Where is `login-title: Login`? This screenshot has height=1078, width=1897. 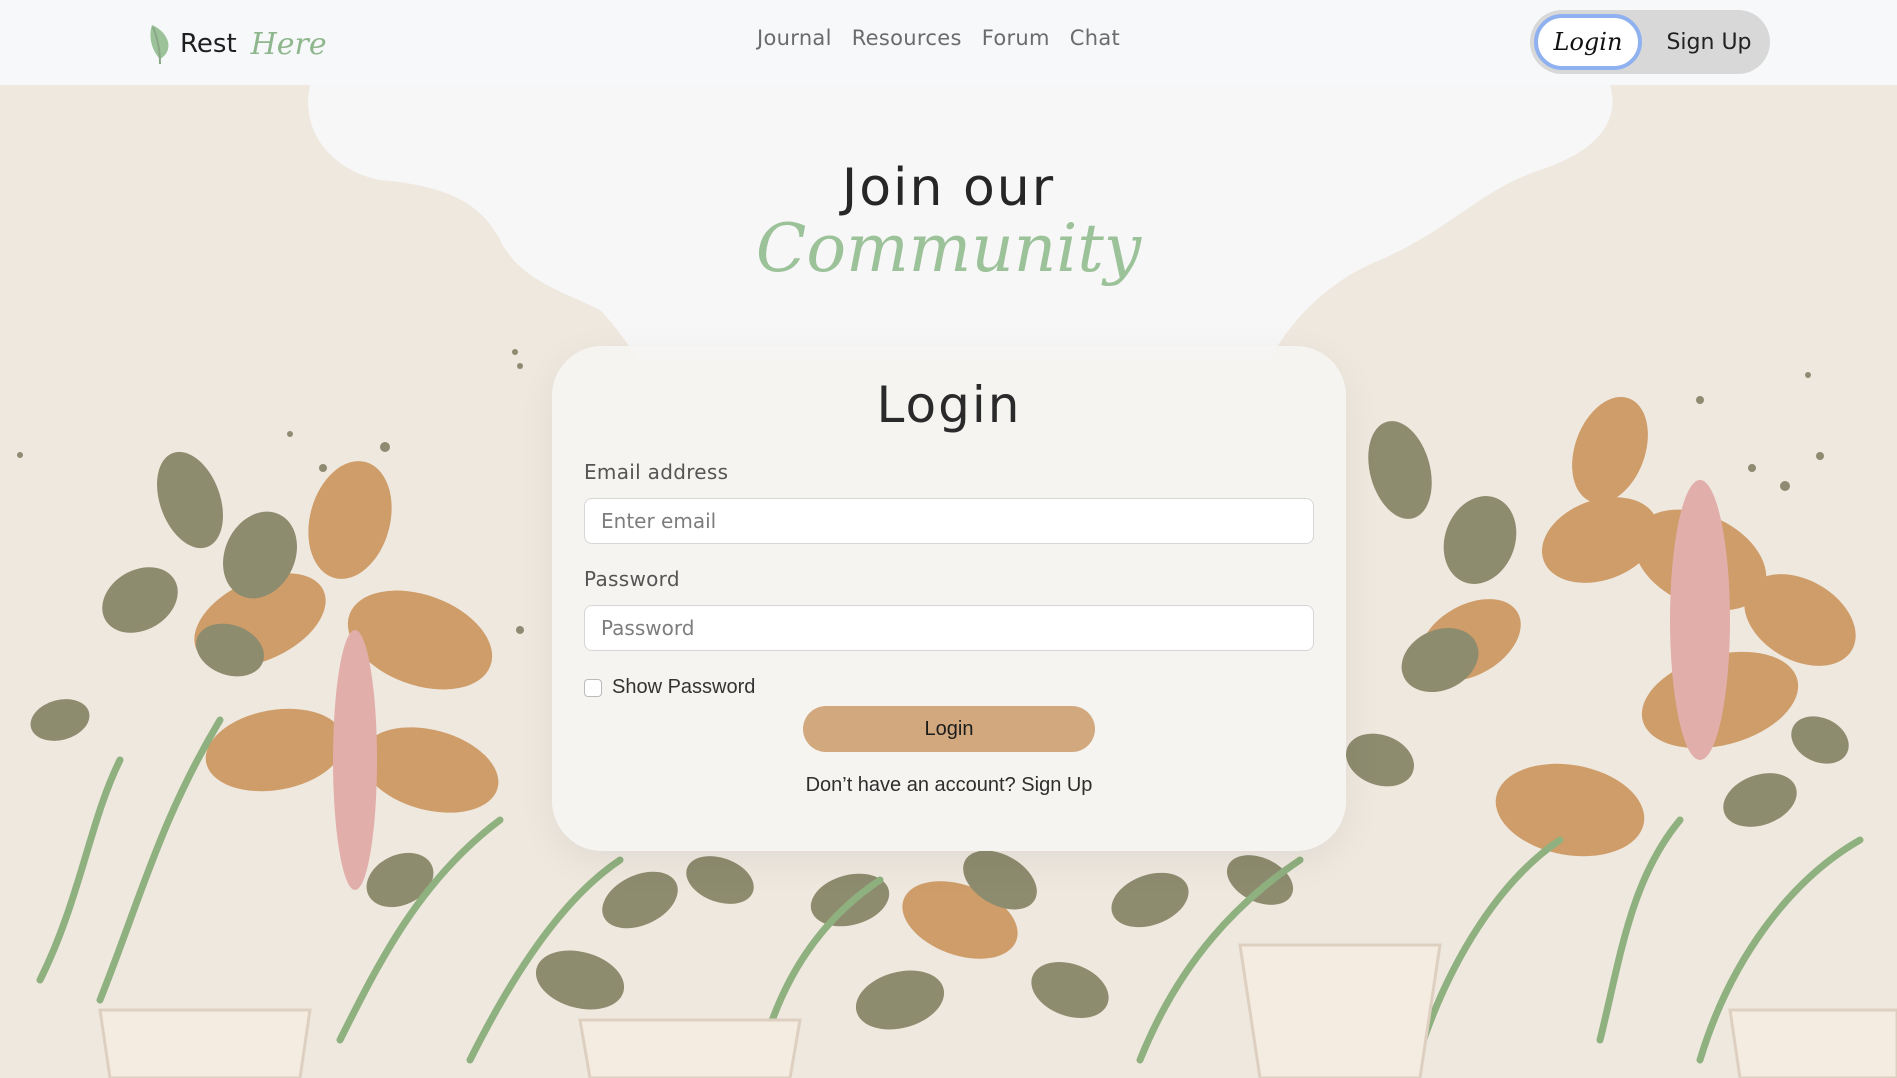 login-title: Login is located at coordinates (949, 405).